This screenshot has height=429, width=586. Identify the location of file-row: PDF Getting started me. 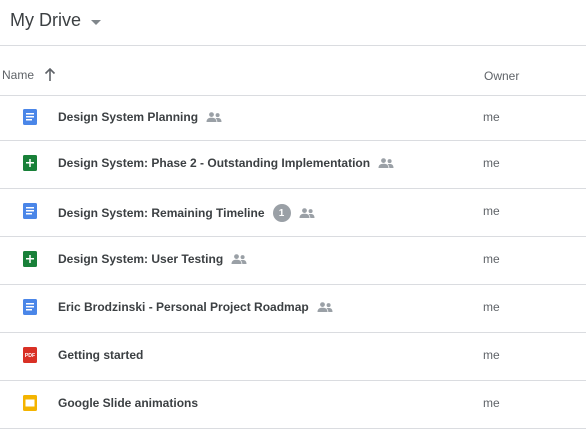
(293, 357).